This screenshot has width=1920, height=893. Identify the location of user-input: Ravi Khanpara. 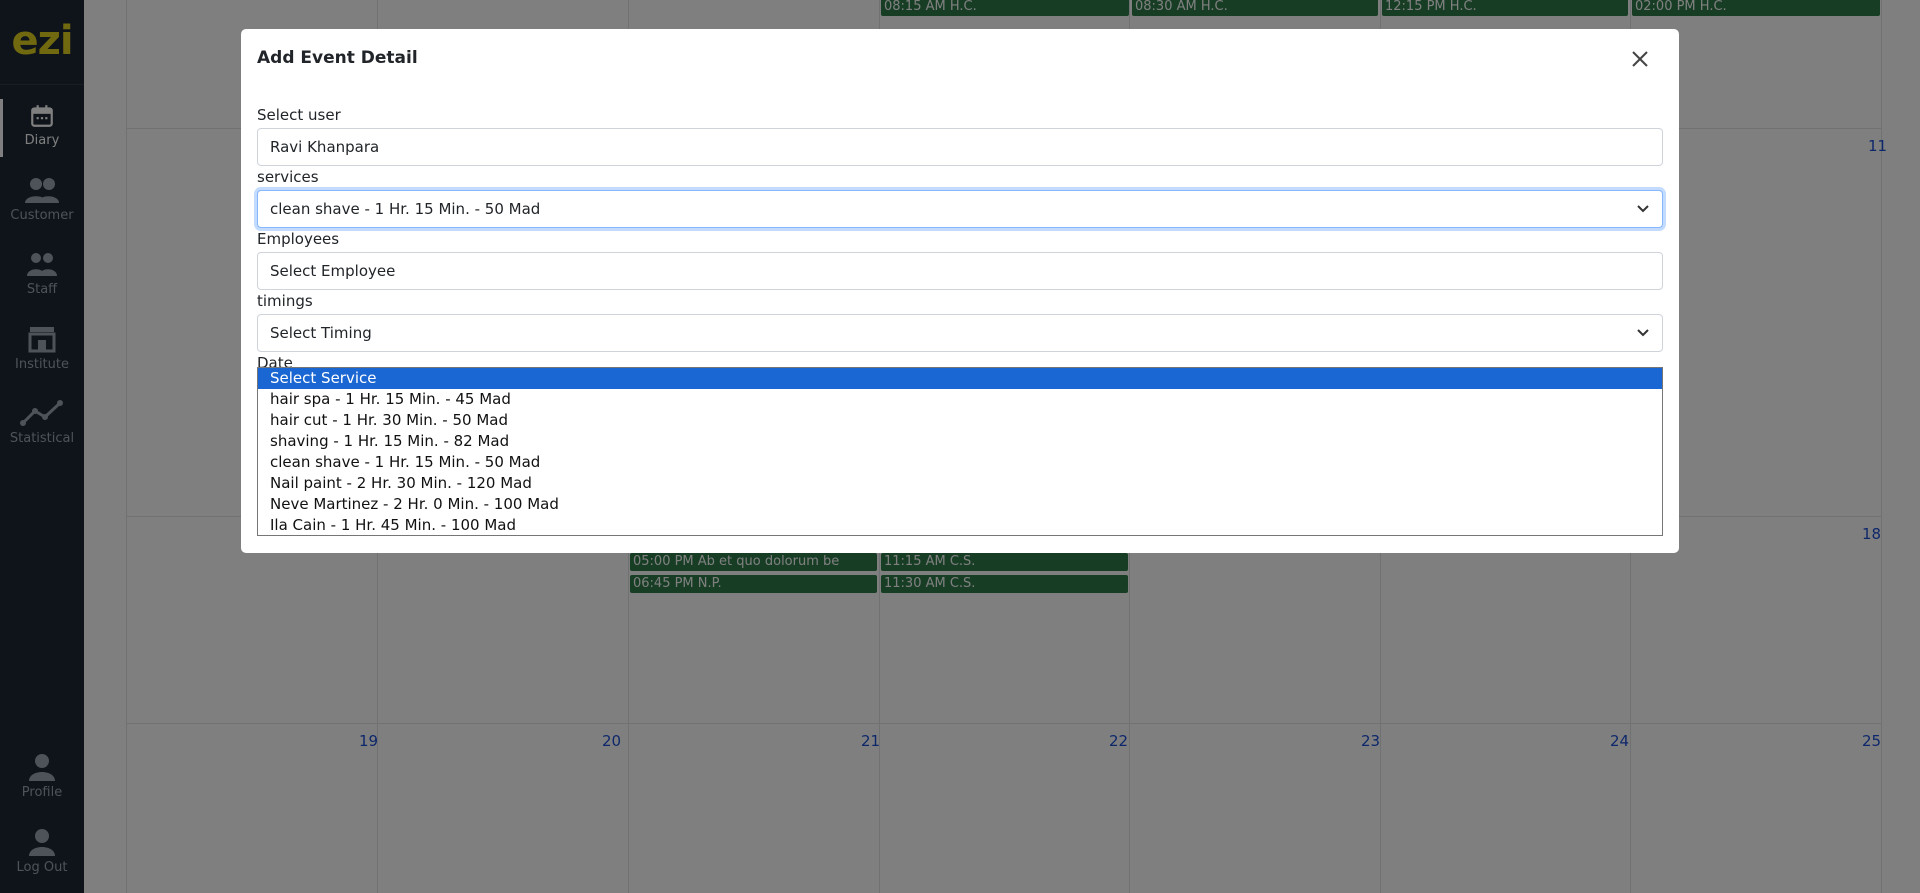
(960, 147).